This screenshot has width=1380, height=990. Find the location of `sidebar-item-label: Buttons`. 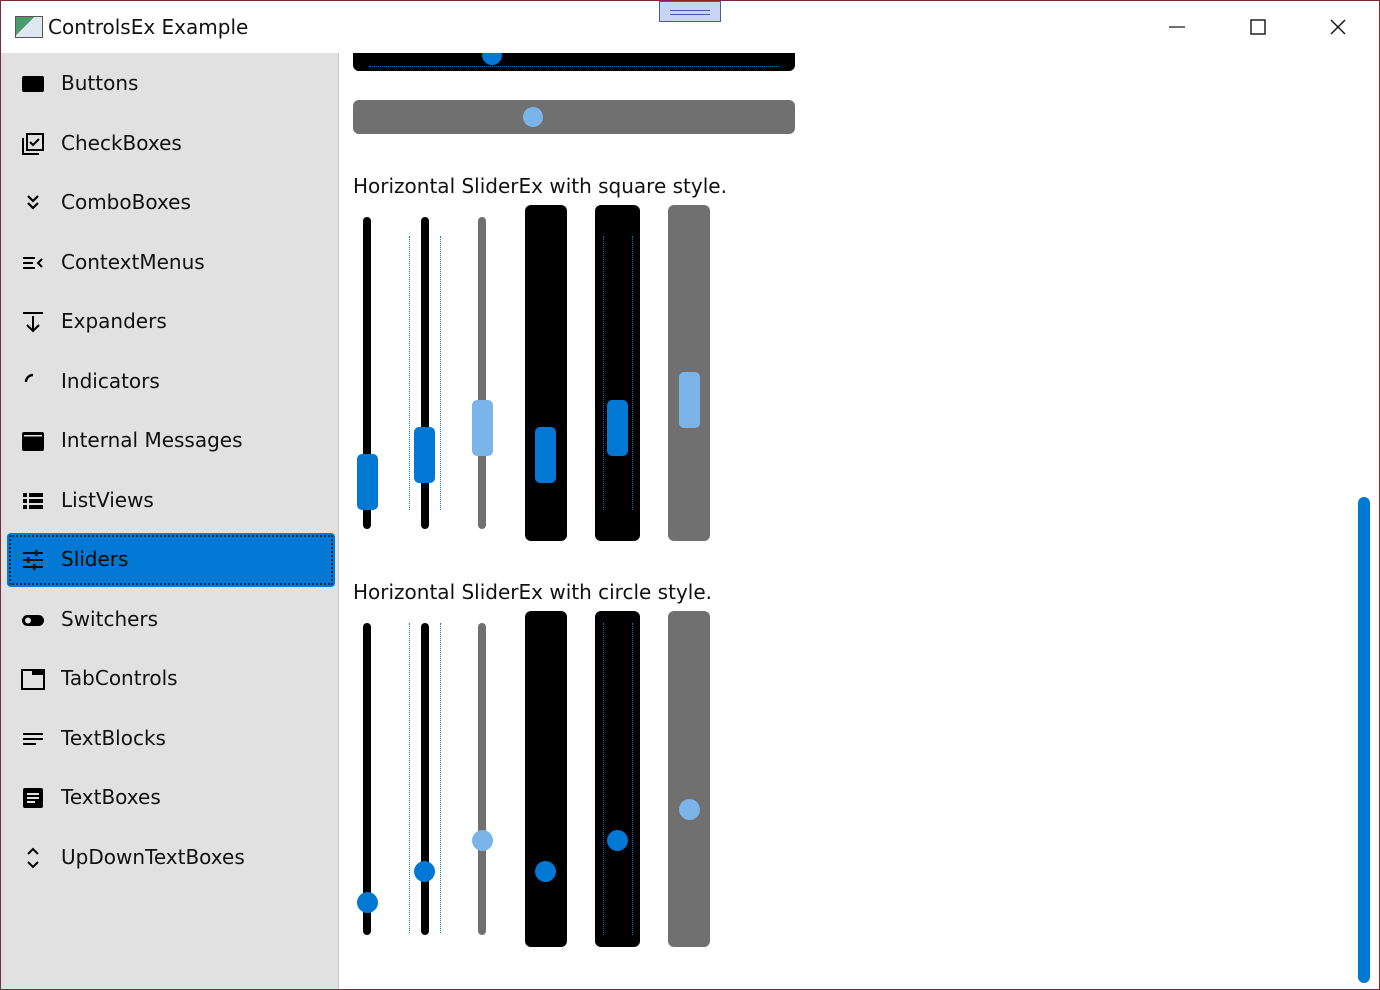

sidebar-item-label: Buttons is located at coordinates (100, 83).